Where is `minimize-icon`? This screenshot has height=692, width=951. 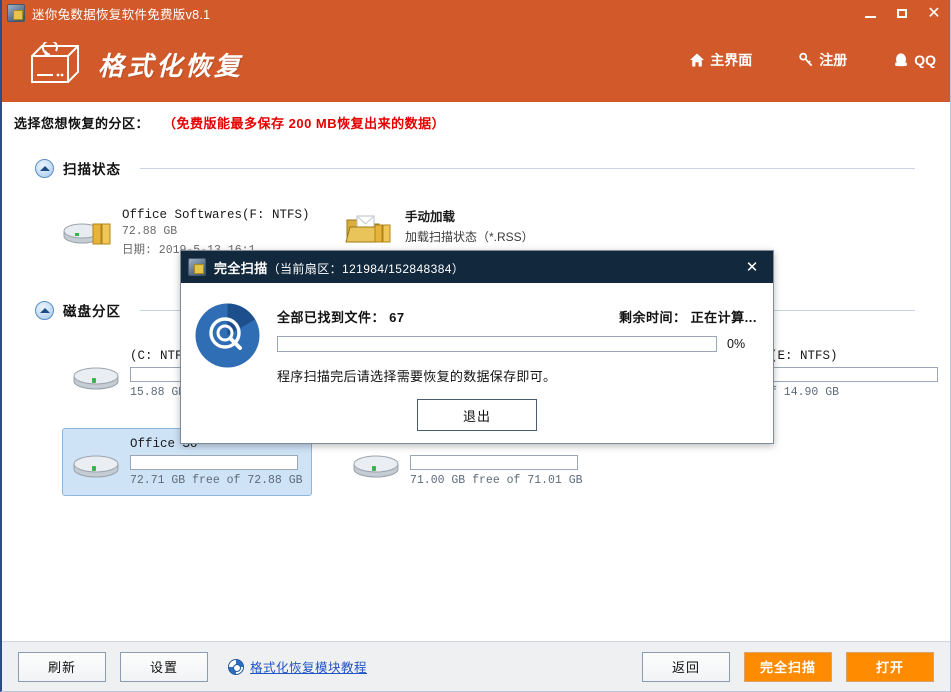
minimize-icon is located at coordinates (870, 16).